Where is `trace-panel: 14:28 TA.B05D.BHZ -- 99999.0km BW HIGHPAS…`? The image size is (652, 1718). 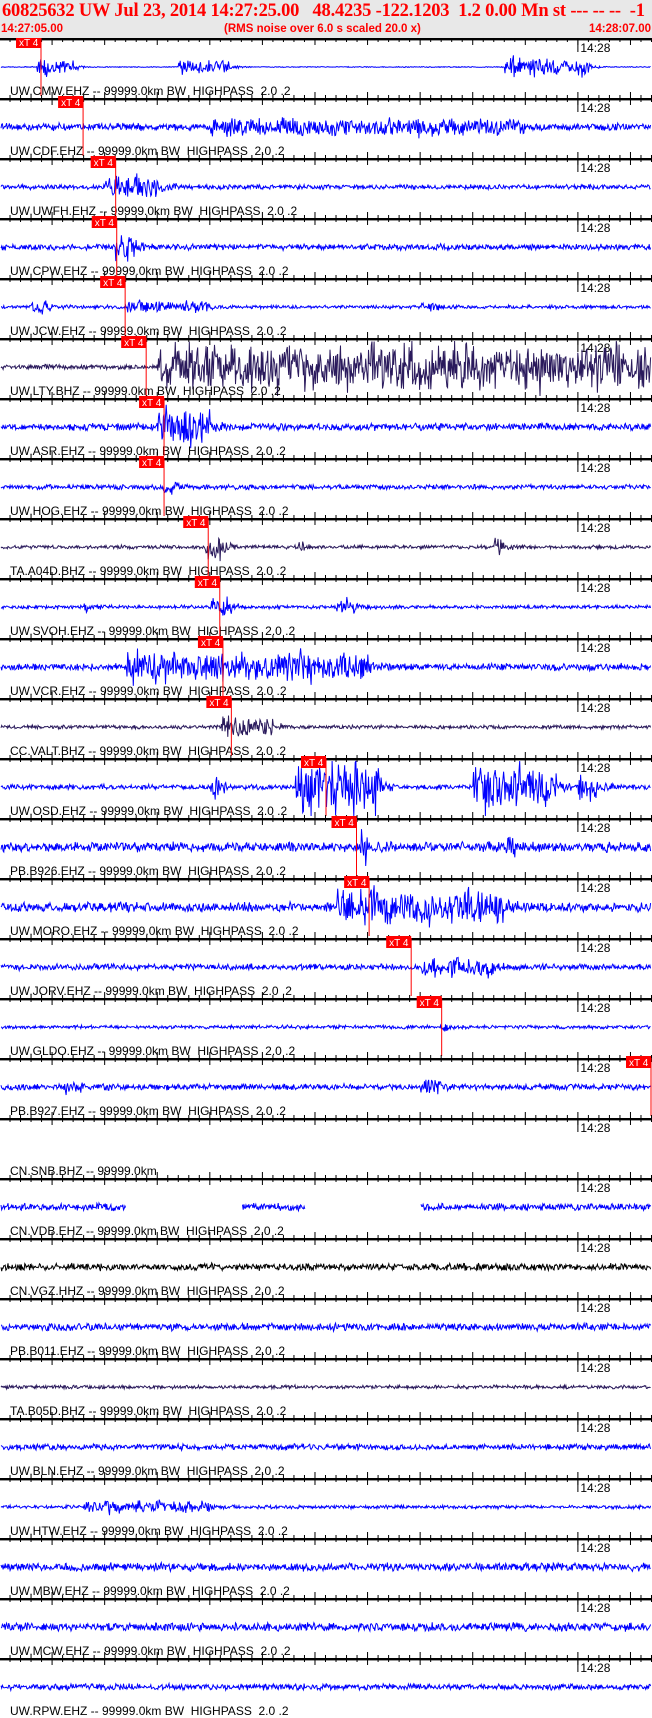
trace-panel: 14:28 TA.B05D.BHZ -- 99999.0km BW HIGHPAS… is located at coordinates (326, 1385).